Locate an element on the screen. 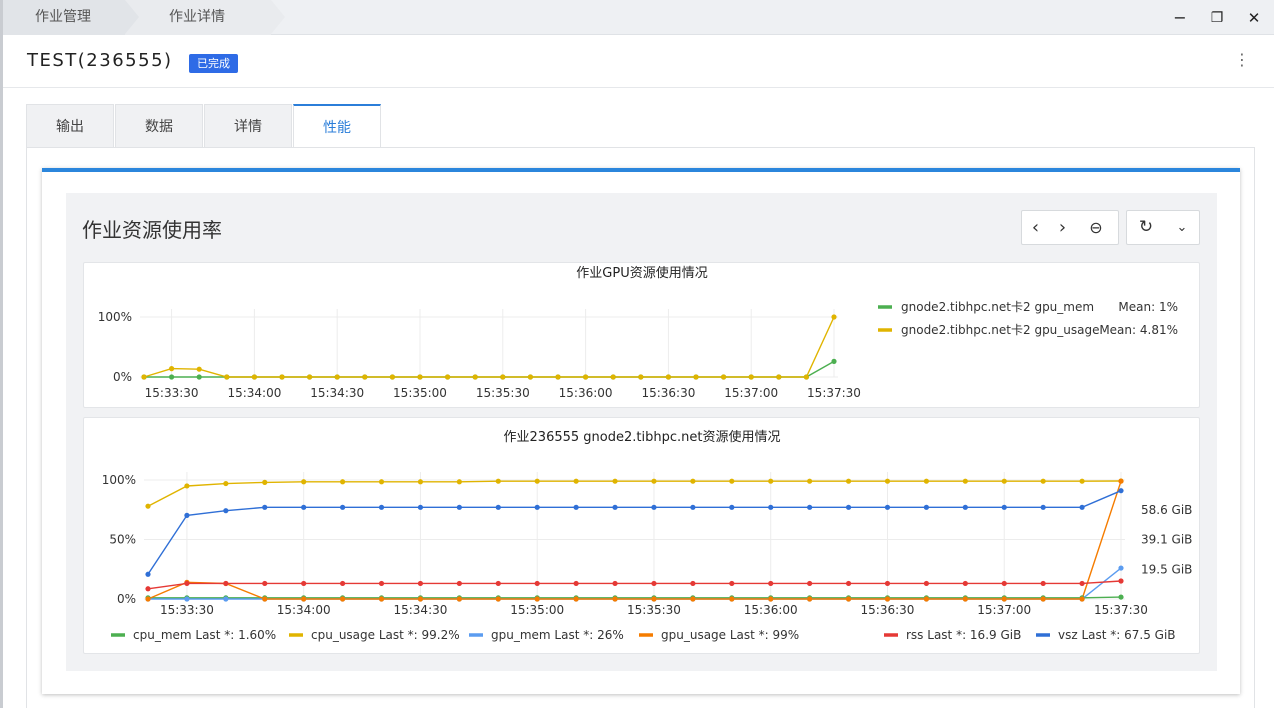  refresh-icon: ↻ is located at coordinates (1146, 227).